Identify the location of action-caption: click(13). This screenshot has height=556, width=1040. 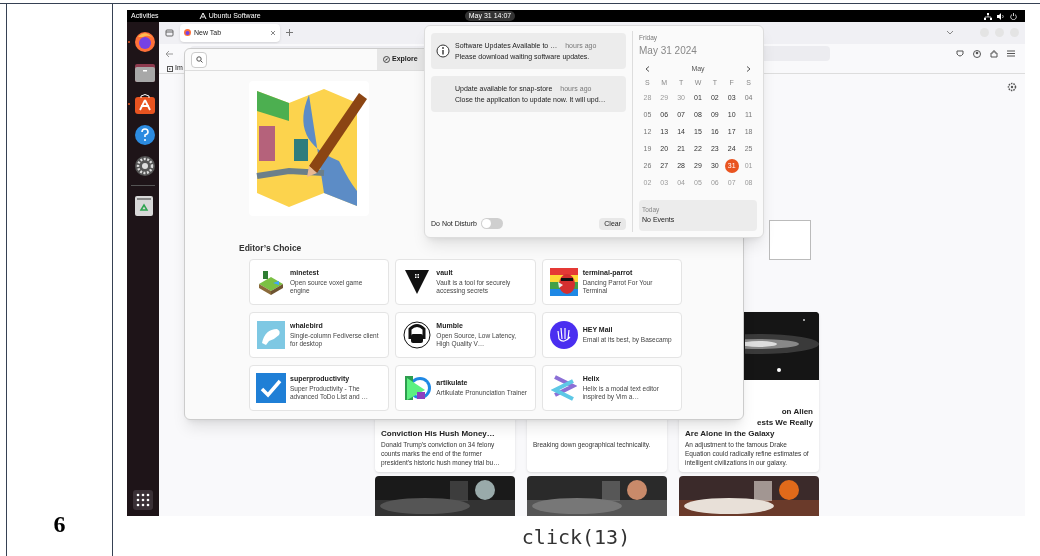
(576, 537).